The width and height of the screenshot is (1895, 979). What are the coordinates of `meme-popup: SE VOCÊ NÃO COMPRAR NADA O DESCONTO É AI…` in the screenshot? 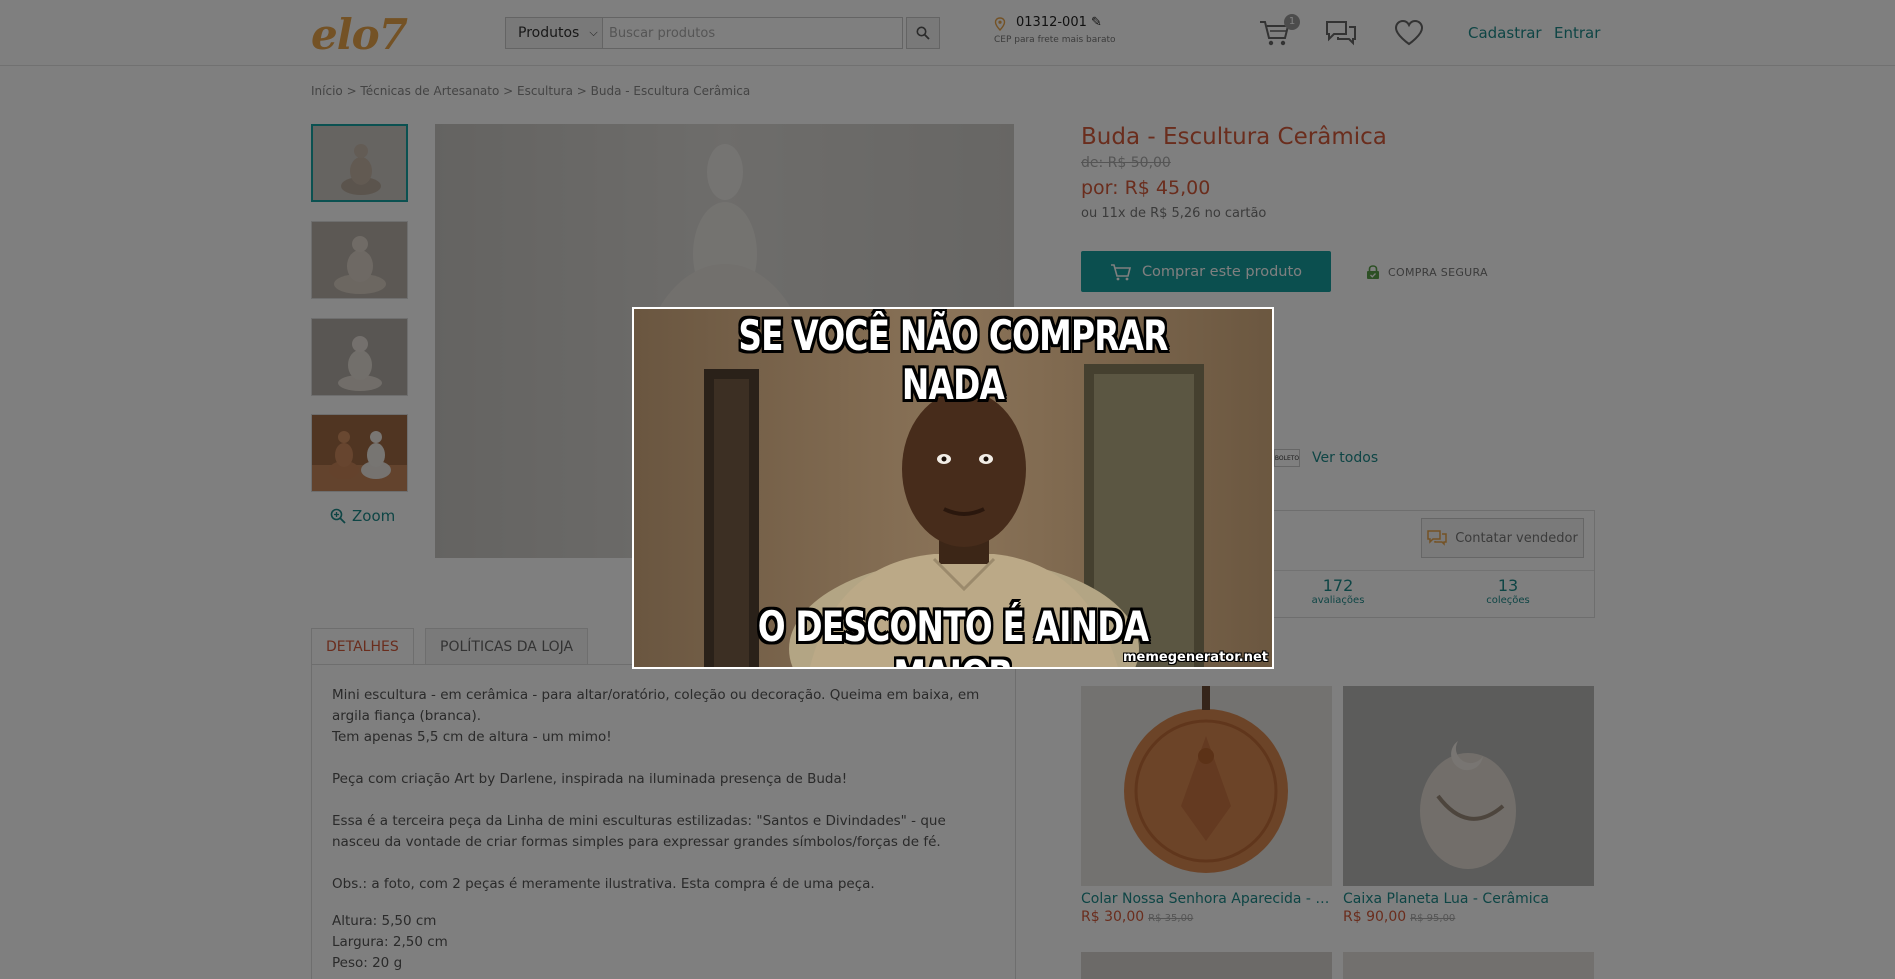 It's located at (953, 488).